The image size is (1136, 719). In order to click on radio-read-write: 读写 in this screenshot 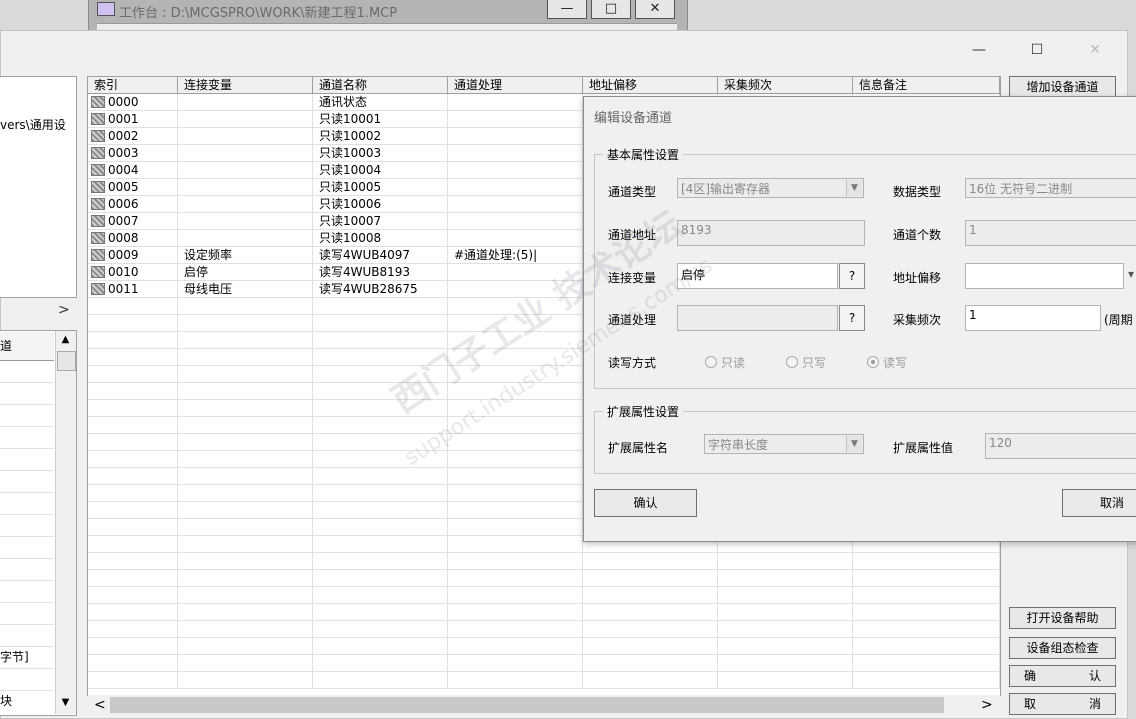, I will do `click(887, 362)`.